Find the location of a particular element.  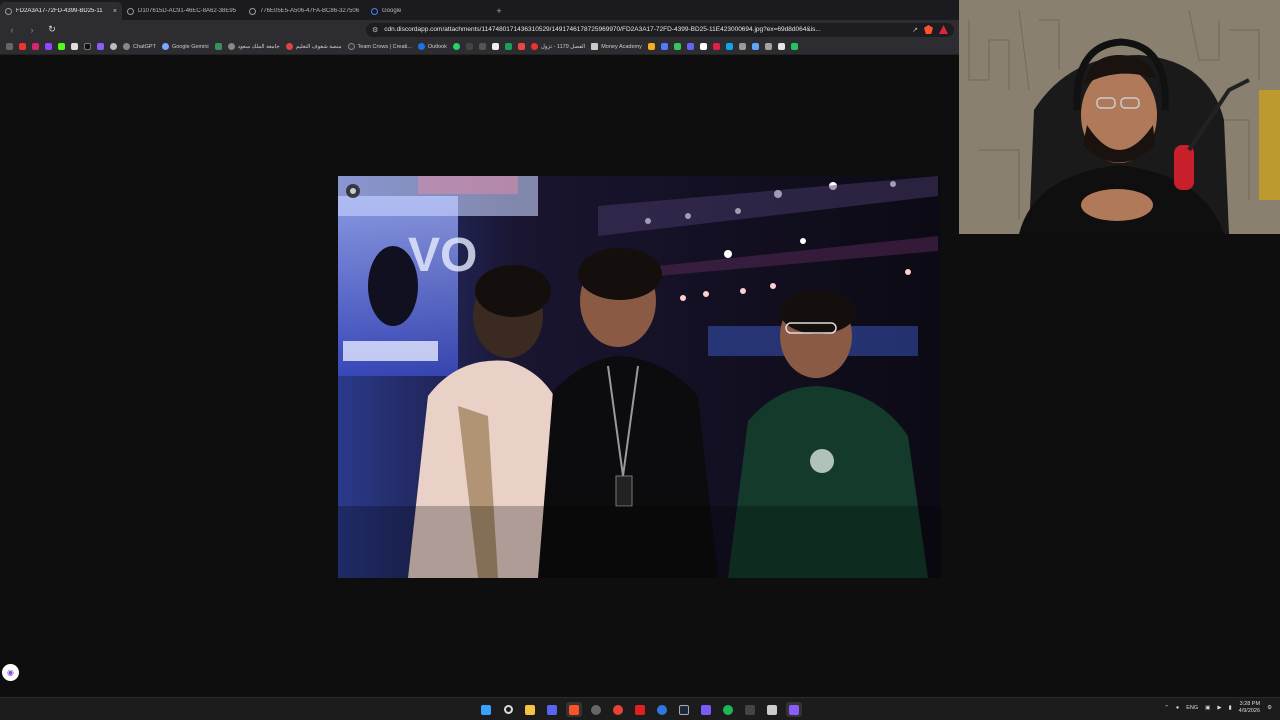

crows-icon is located at coordinates (351, 46).